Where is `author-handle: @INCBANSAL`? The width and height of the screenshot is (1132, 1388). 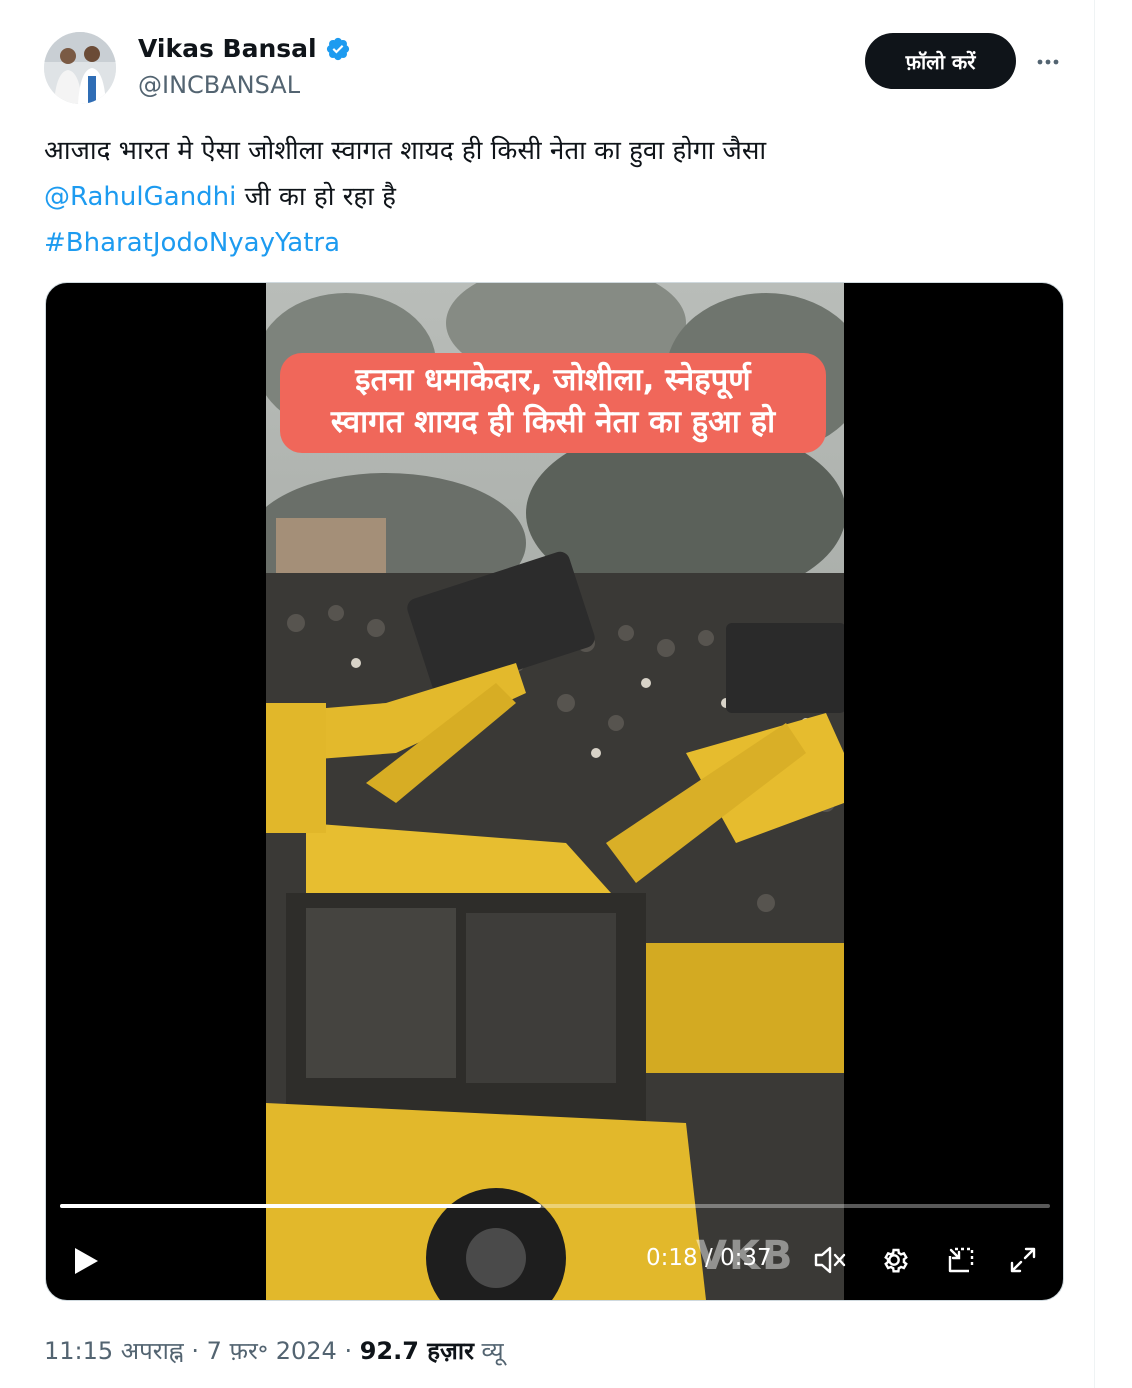 author-handle: @INCBANSAL is located at coordinates (219, 85).